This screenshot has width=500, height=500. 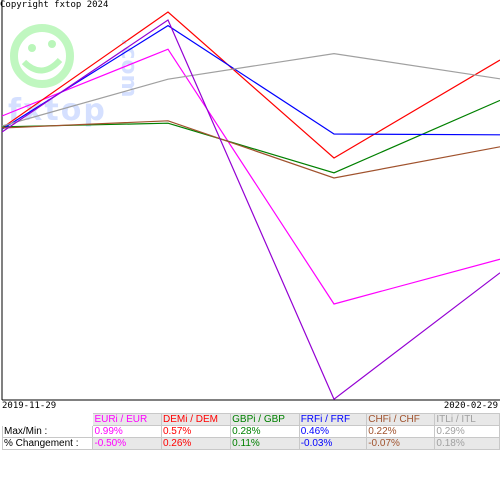 I want to click on legend-header-itl: ITLi / ITL, so click(x=467, y=419).